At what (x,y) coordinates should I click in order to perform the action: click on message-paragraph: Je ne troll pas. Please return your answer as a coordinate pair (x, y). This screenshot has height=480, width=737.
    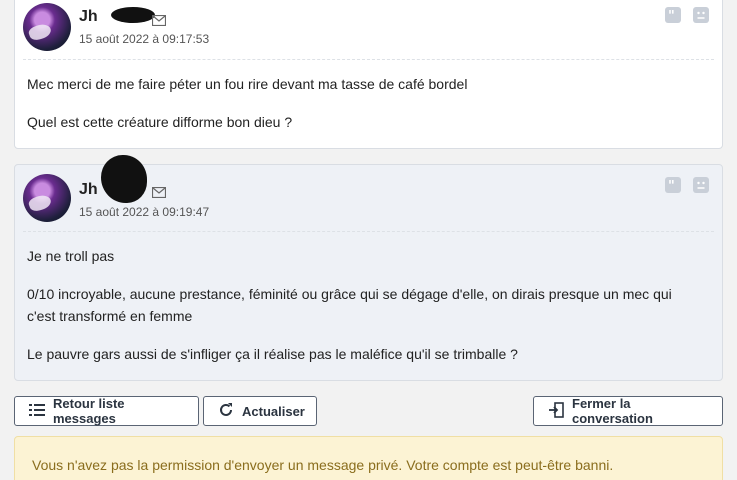
    Looking at the image, I should click on (71, 256).